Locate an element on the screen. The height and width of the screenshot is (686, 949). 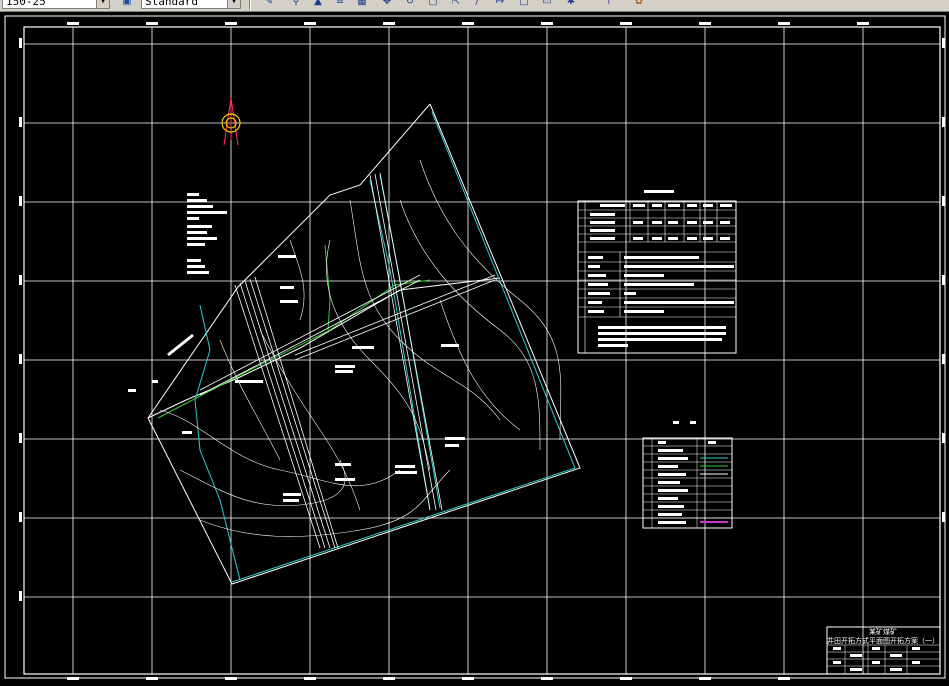
rectangle-icon: □ is located at coordinates (524, 4).